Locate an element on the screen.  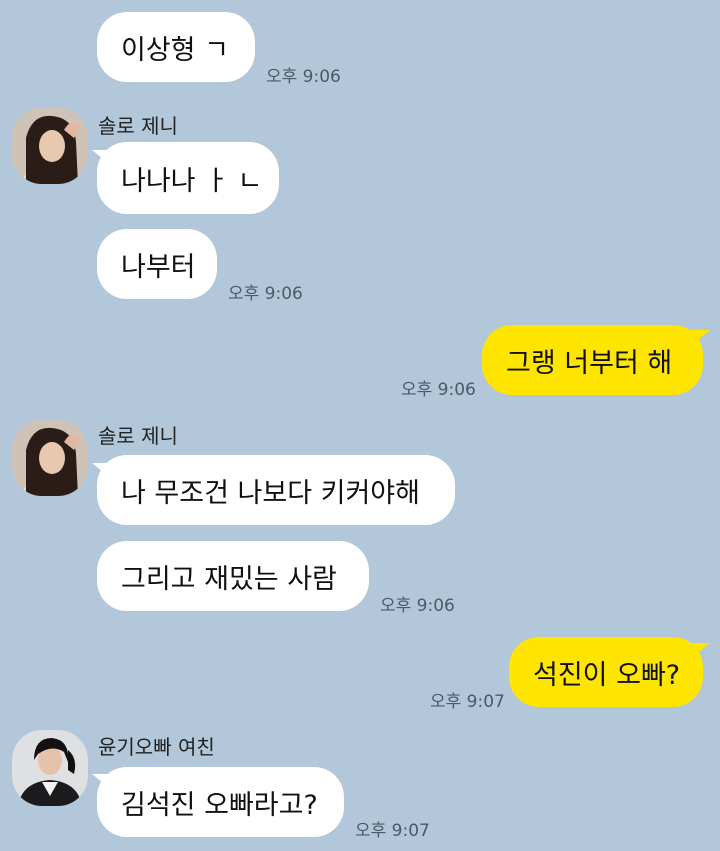
message-bubble: 김석진 오빠라고? is located at coordinates (220, 802).